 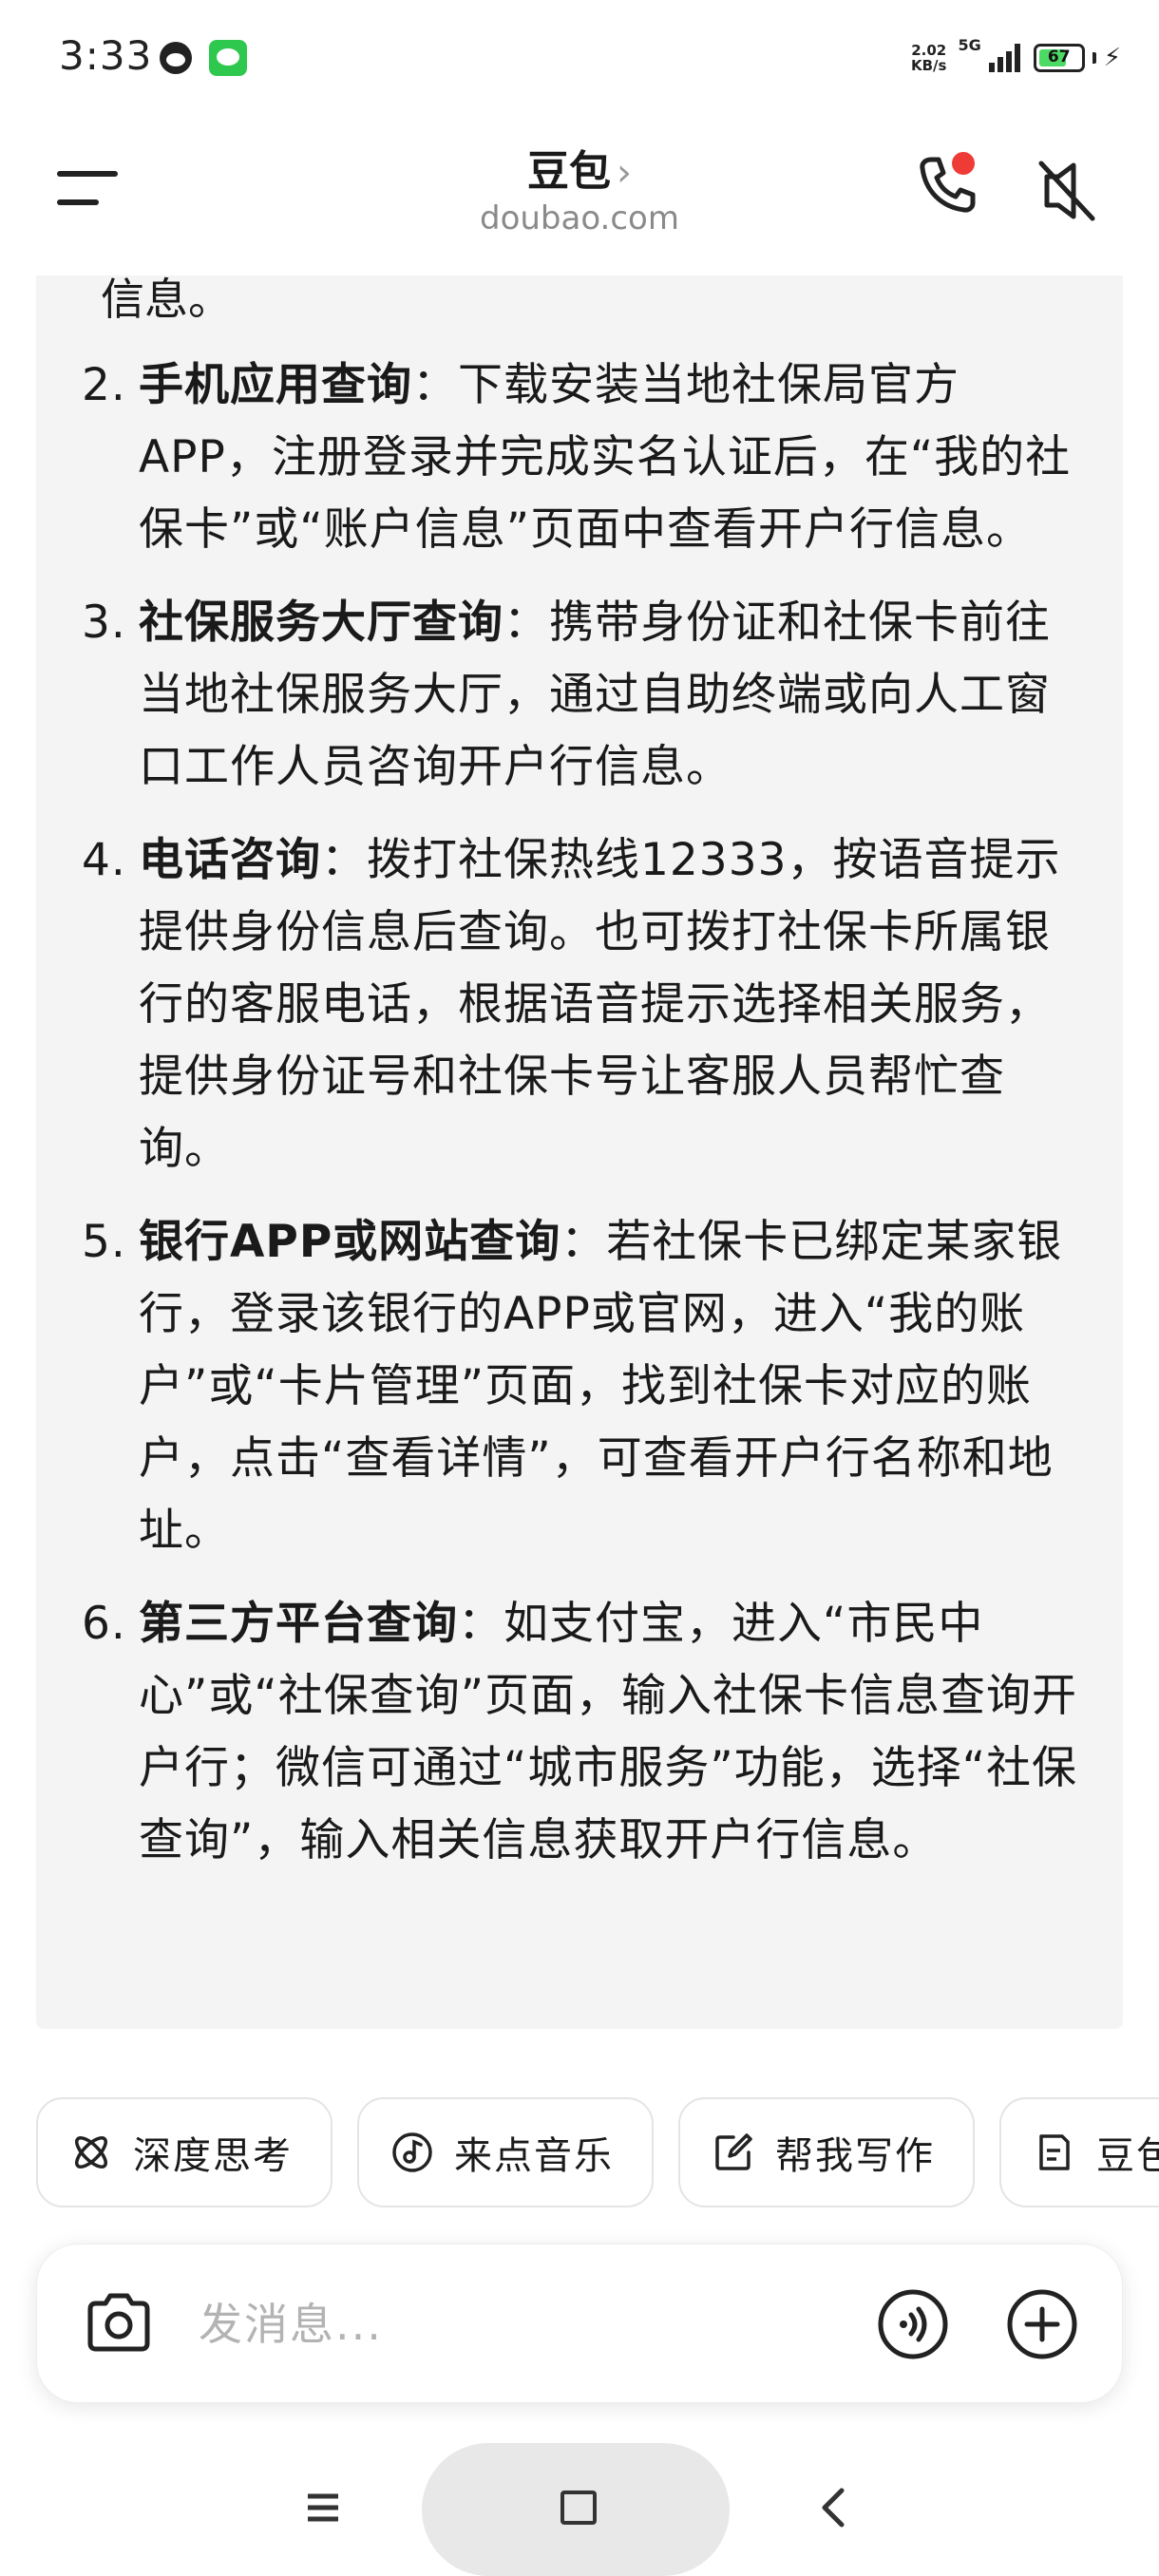 What do you see at coordinates (929, 65) in the screenshot?
I see `network-speed-unit: KB/s` at bounding box center [929, 65].